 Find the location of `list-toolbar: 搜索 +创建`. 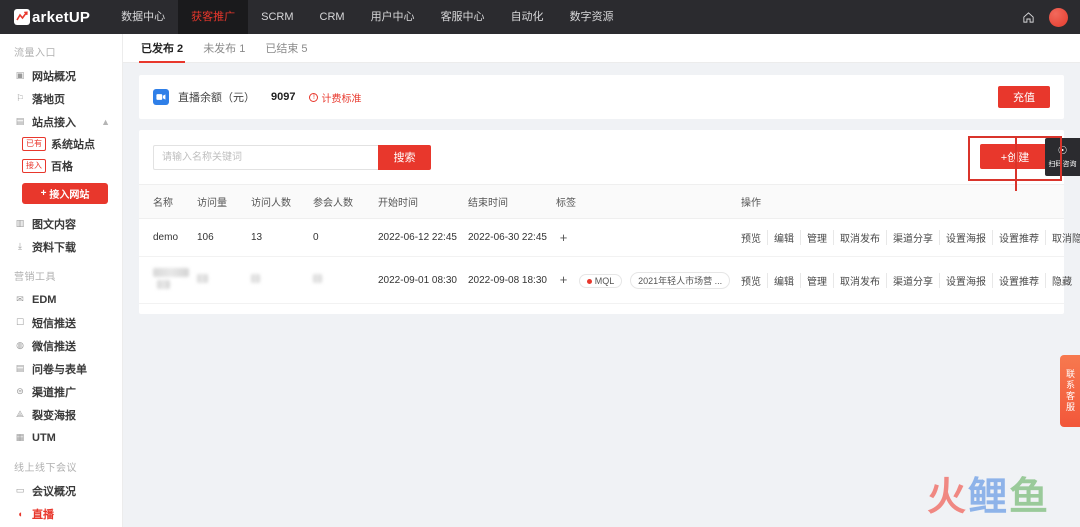

list-toolbar: 搜索 +创建 is located at coordinates (601, 157).